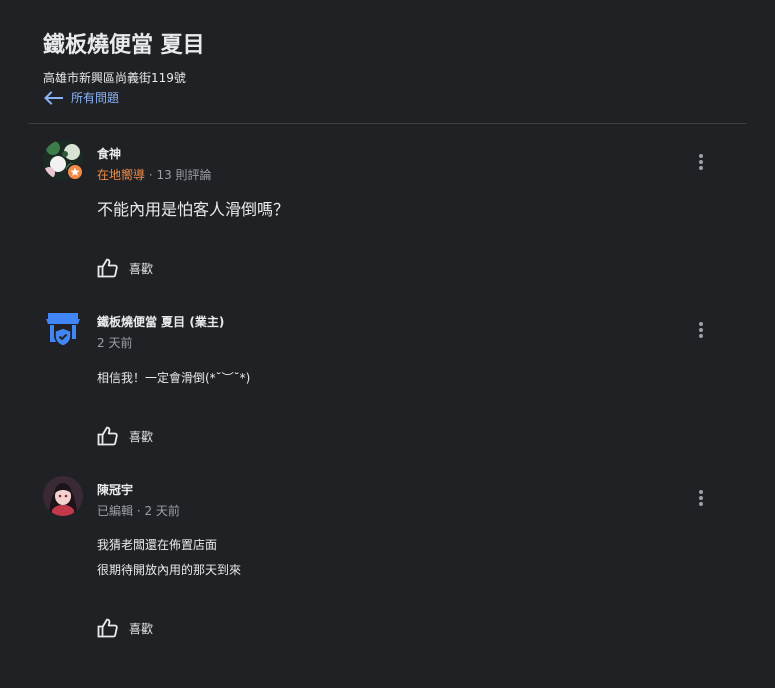 The image size is (775, 688). Describe the element at coordinates (95, 98) in the screenshot. I see `all-questions-label: 所有問題` at that location.